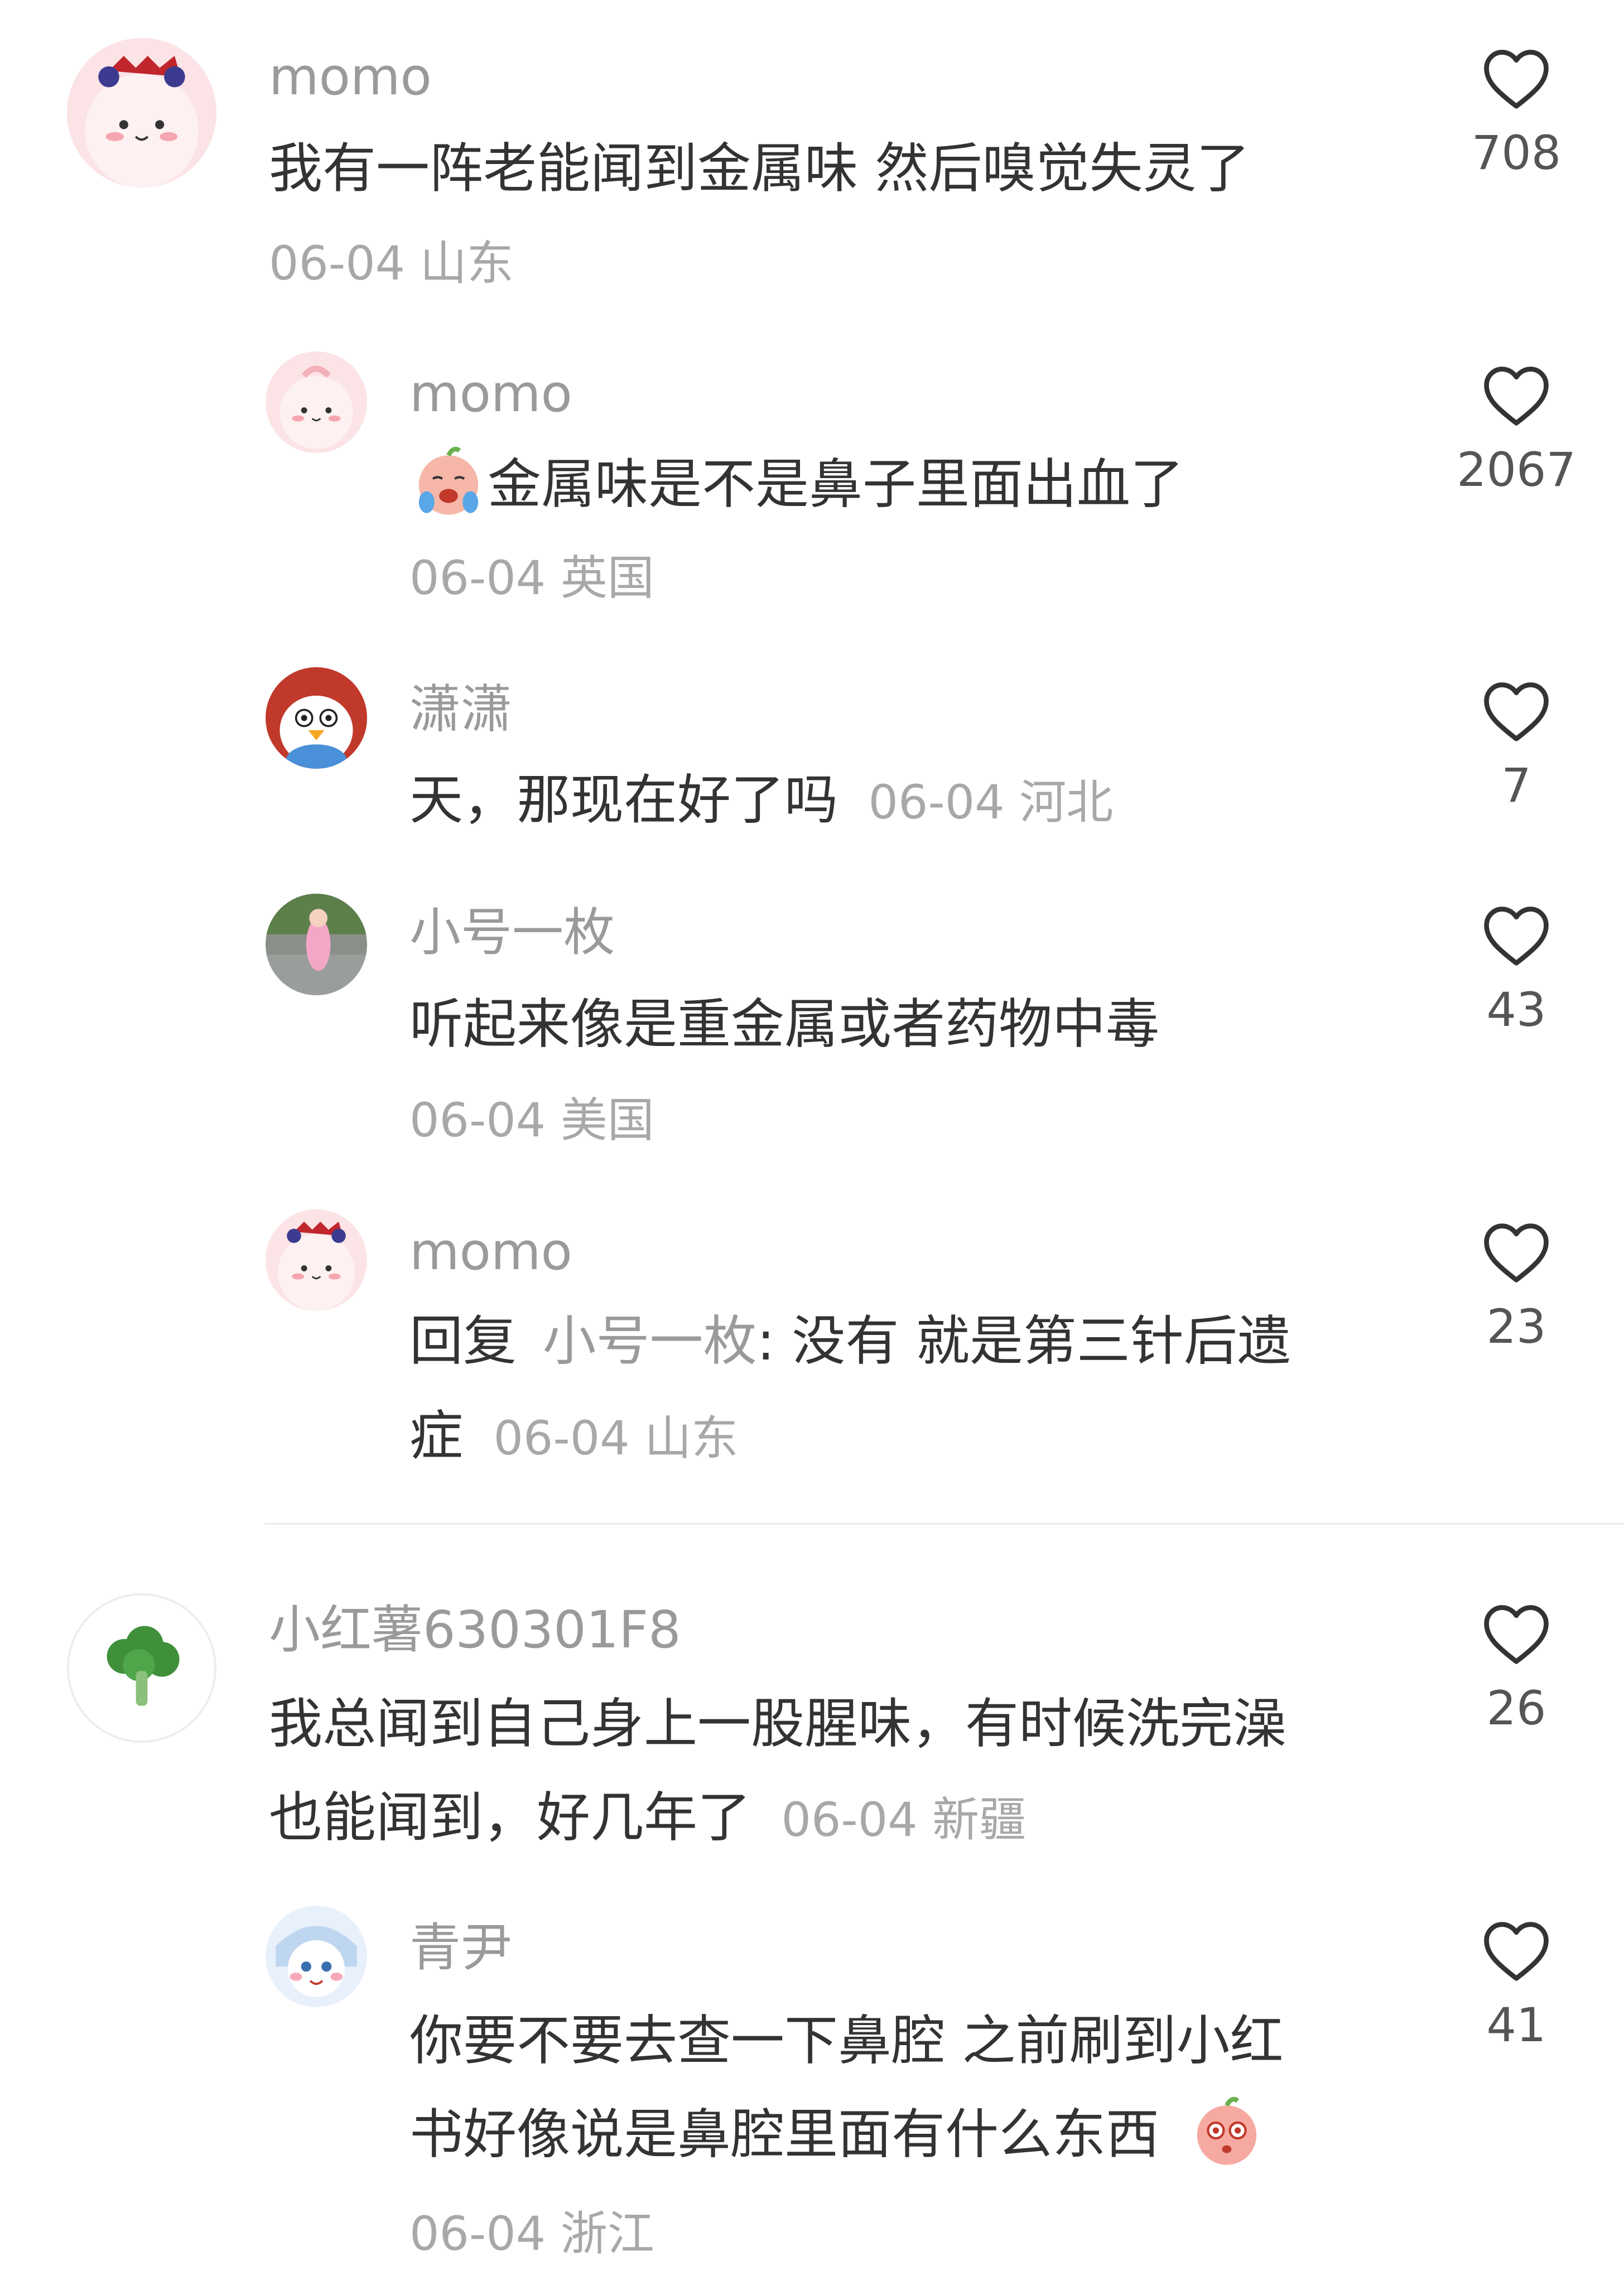 The image size is (1624, 2285). Describe the element at coordinates (1516, 429) in the screenshot. I see `like-button: 2067` at that location.